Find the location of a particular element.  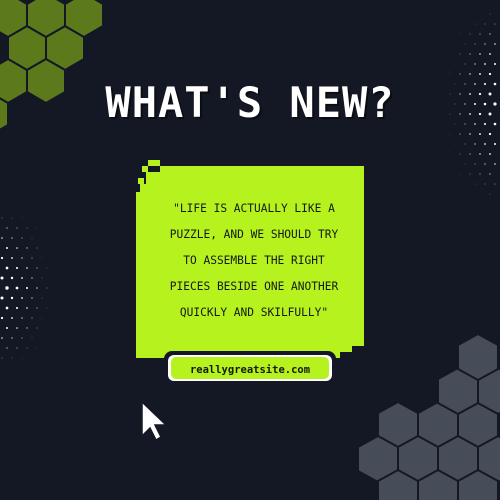

page-title: WHAT'S NEW? is located at coordinates (250, 102).